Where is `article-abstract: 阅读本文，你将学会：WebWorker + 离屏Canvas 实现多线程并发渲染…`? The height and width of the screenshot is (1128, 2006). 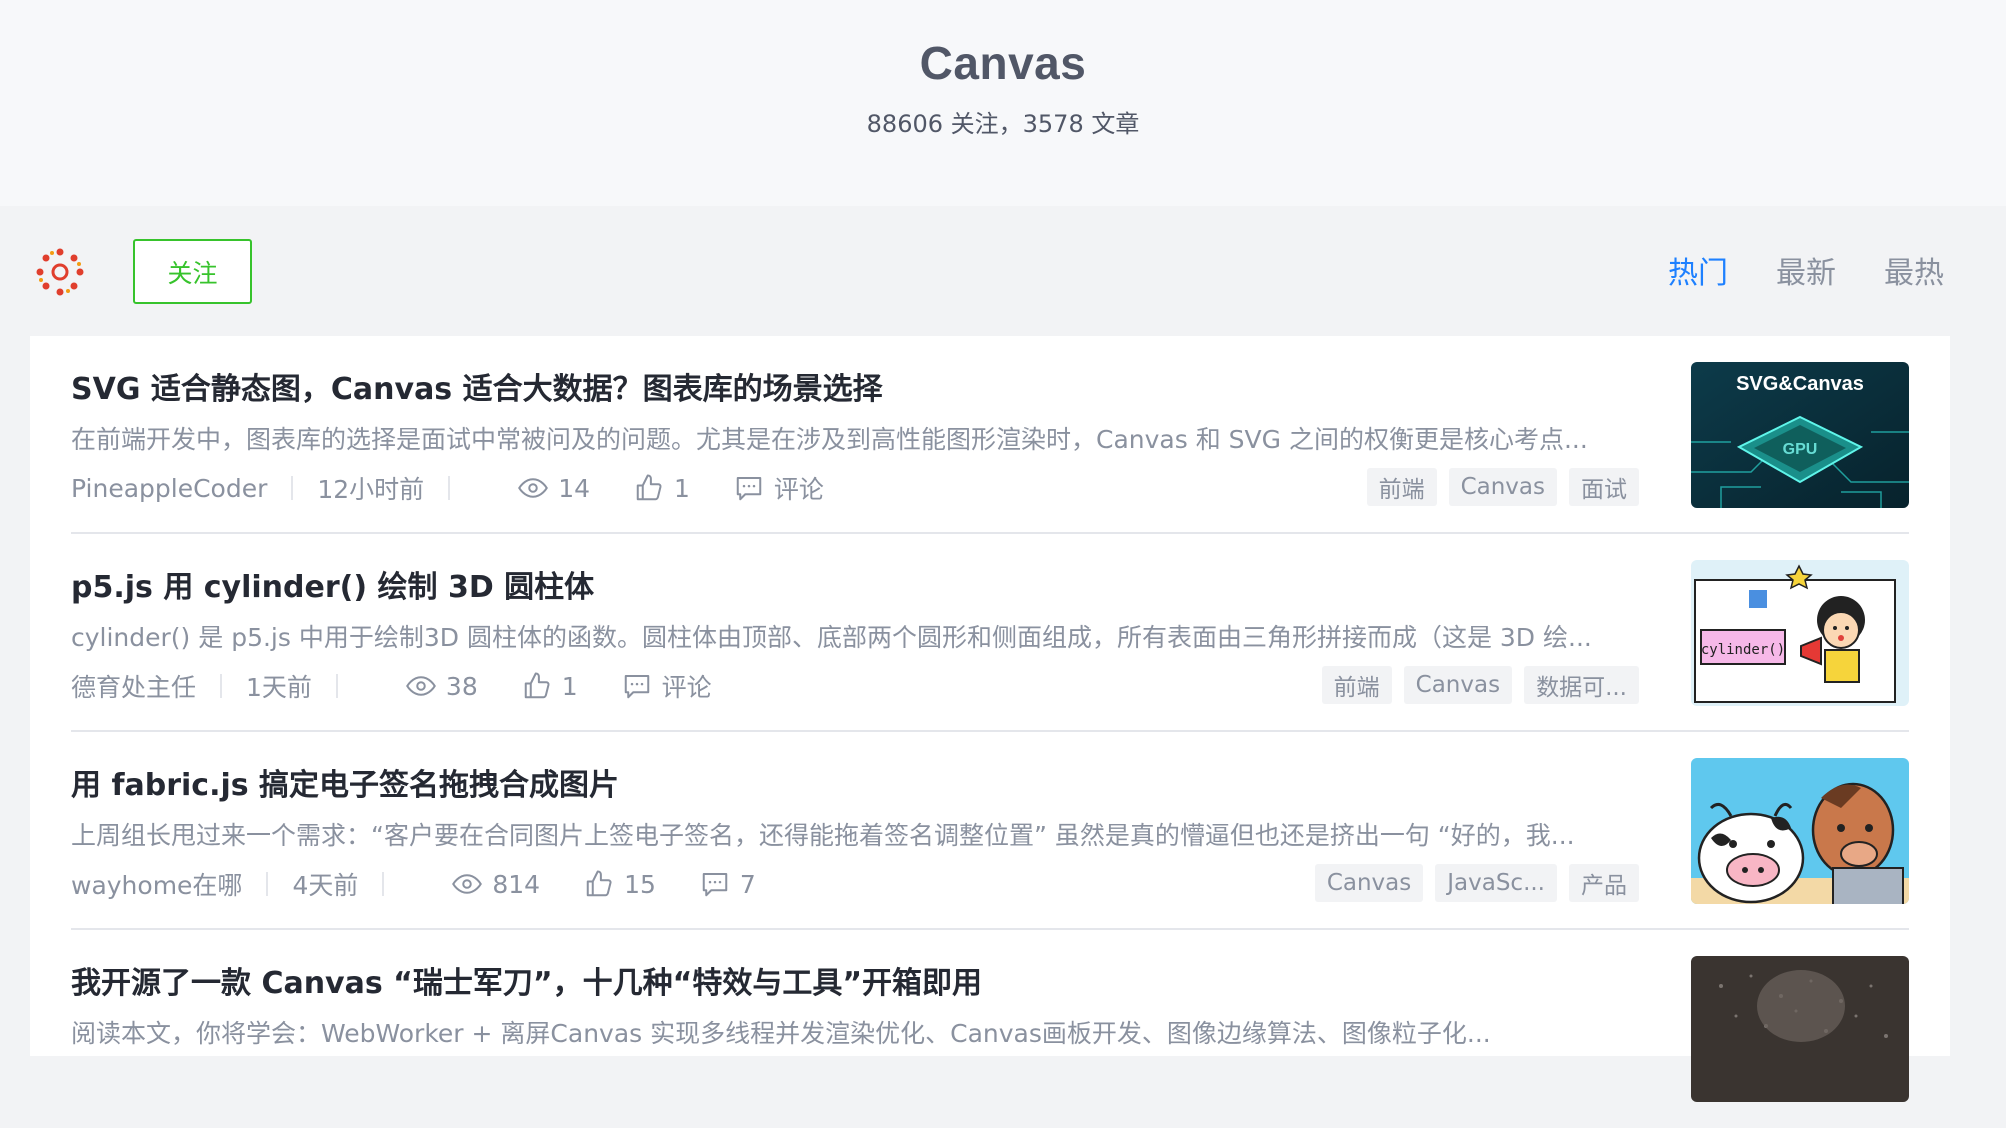
article-abstract: 阅读本文，你将学会：WebWorker + 离屏Canvas 实现多线程并发渲染… is located at coordinates (871, 1032).